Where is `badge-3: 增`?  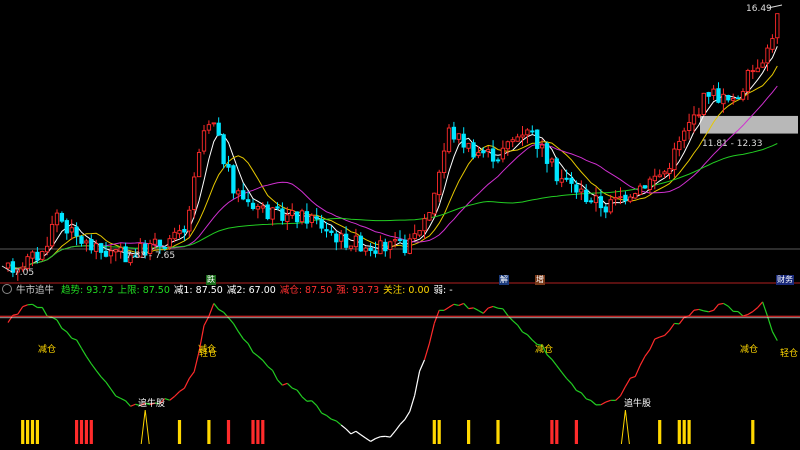 badge-3: 增 is located at coordinates (540, 280).